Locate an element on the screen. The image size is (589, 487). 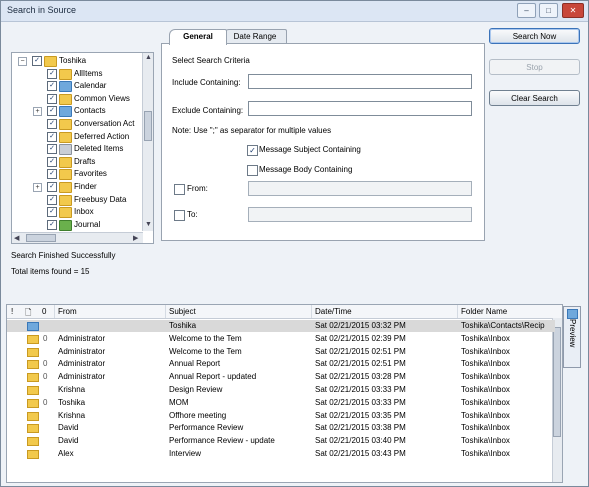
to-input is located at coordinates (360, 214).